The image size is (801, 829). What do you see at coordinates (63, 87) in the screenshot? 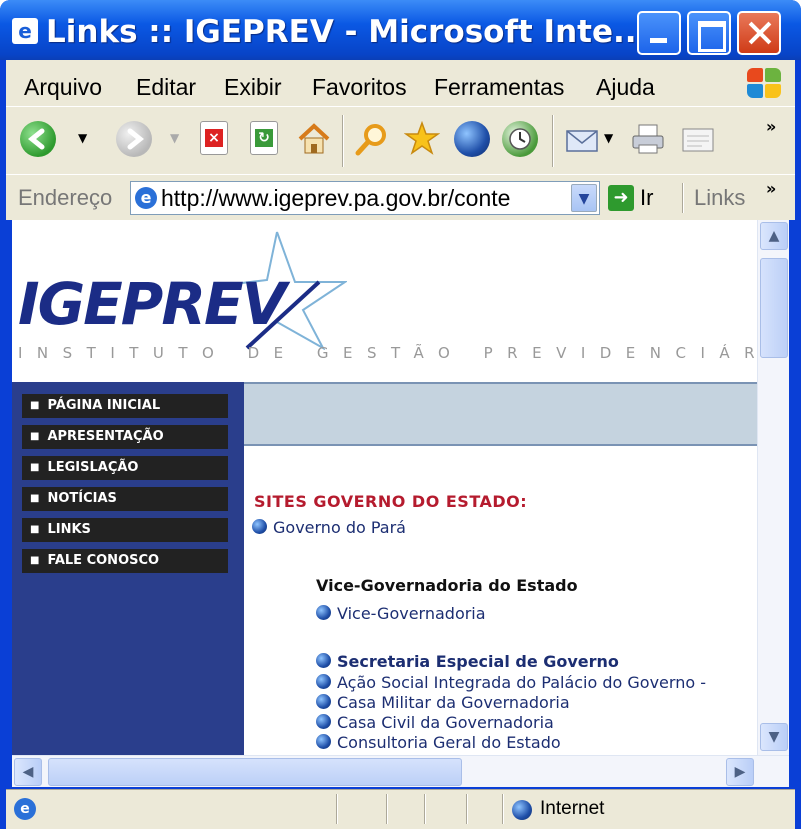
I see `menu-arquivo: Arquivo` at bounding box center [63, 87].